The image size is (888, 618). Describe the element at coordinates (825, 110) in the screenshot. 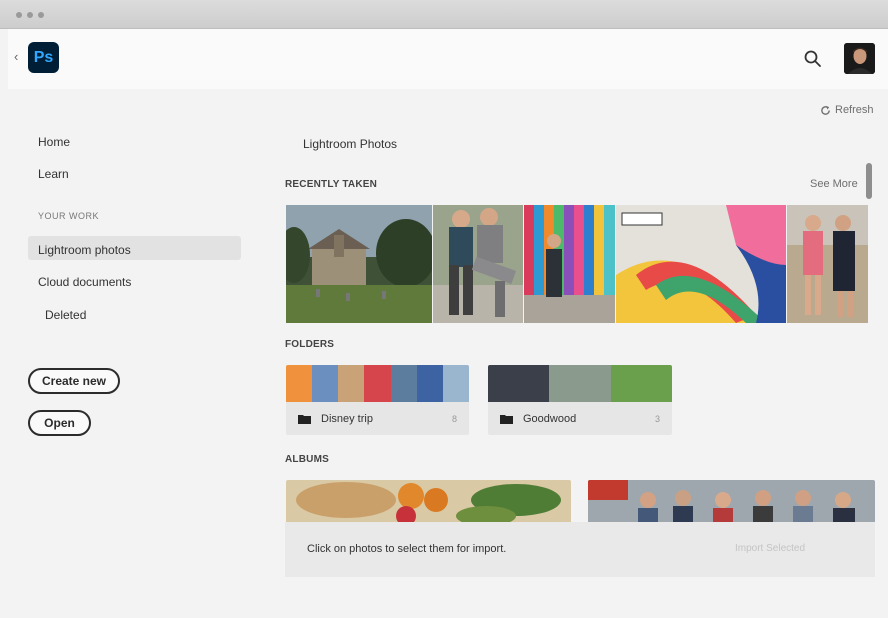

I see `refresh-icon` at that location.